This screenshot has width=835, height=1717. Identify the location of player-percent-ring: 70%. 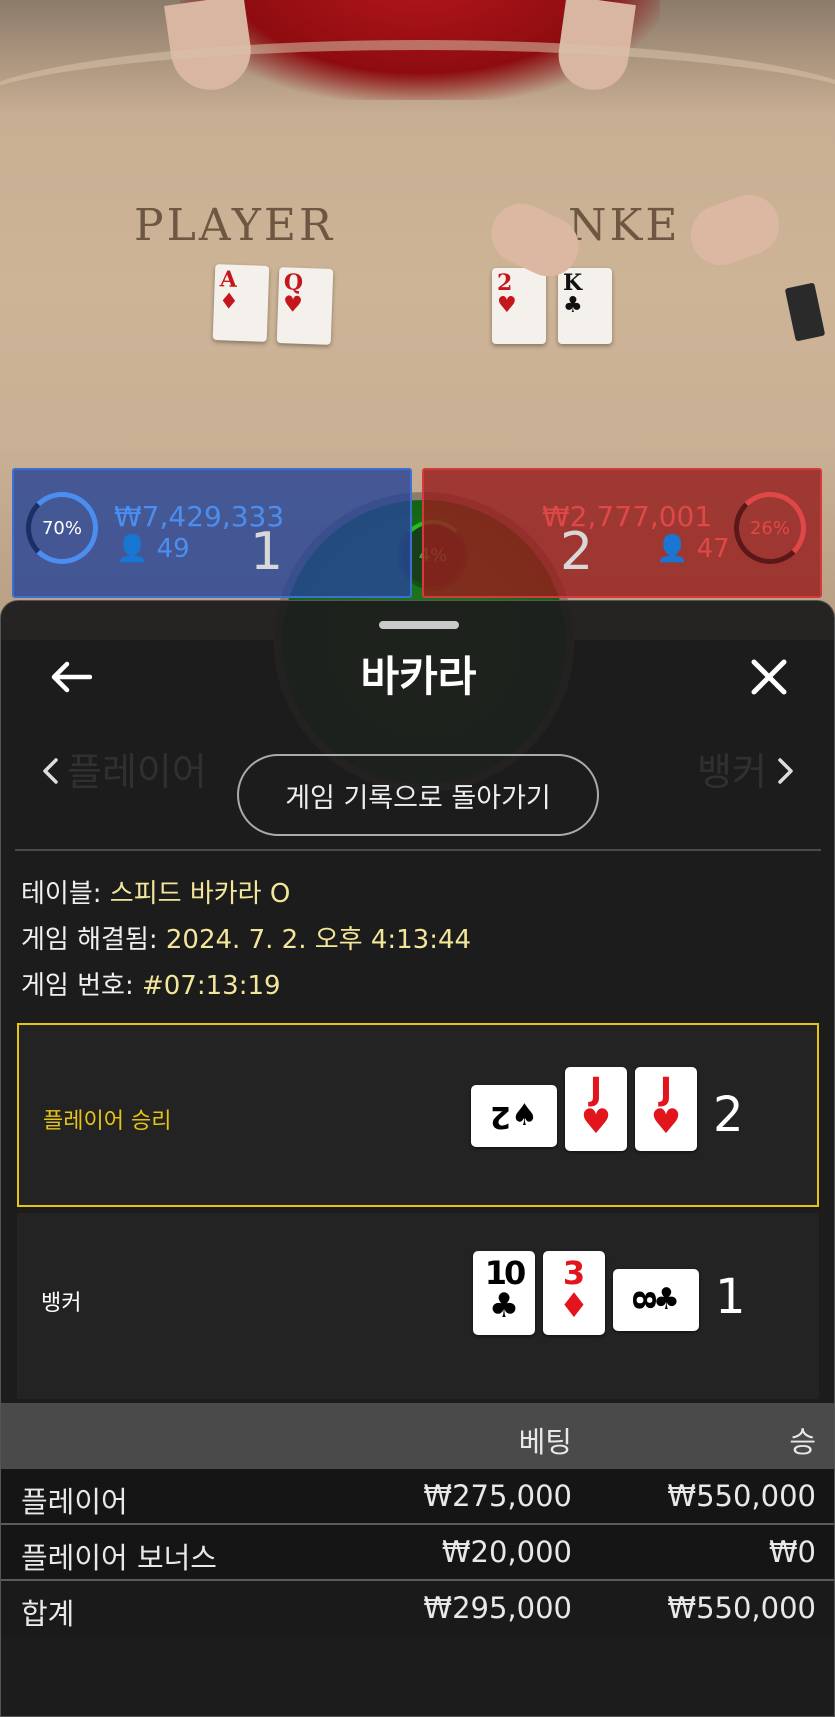
(62, 528).